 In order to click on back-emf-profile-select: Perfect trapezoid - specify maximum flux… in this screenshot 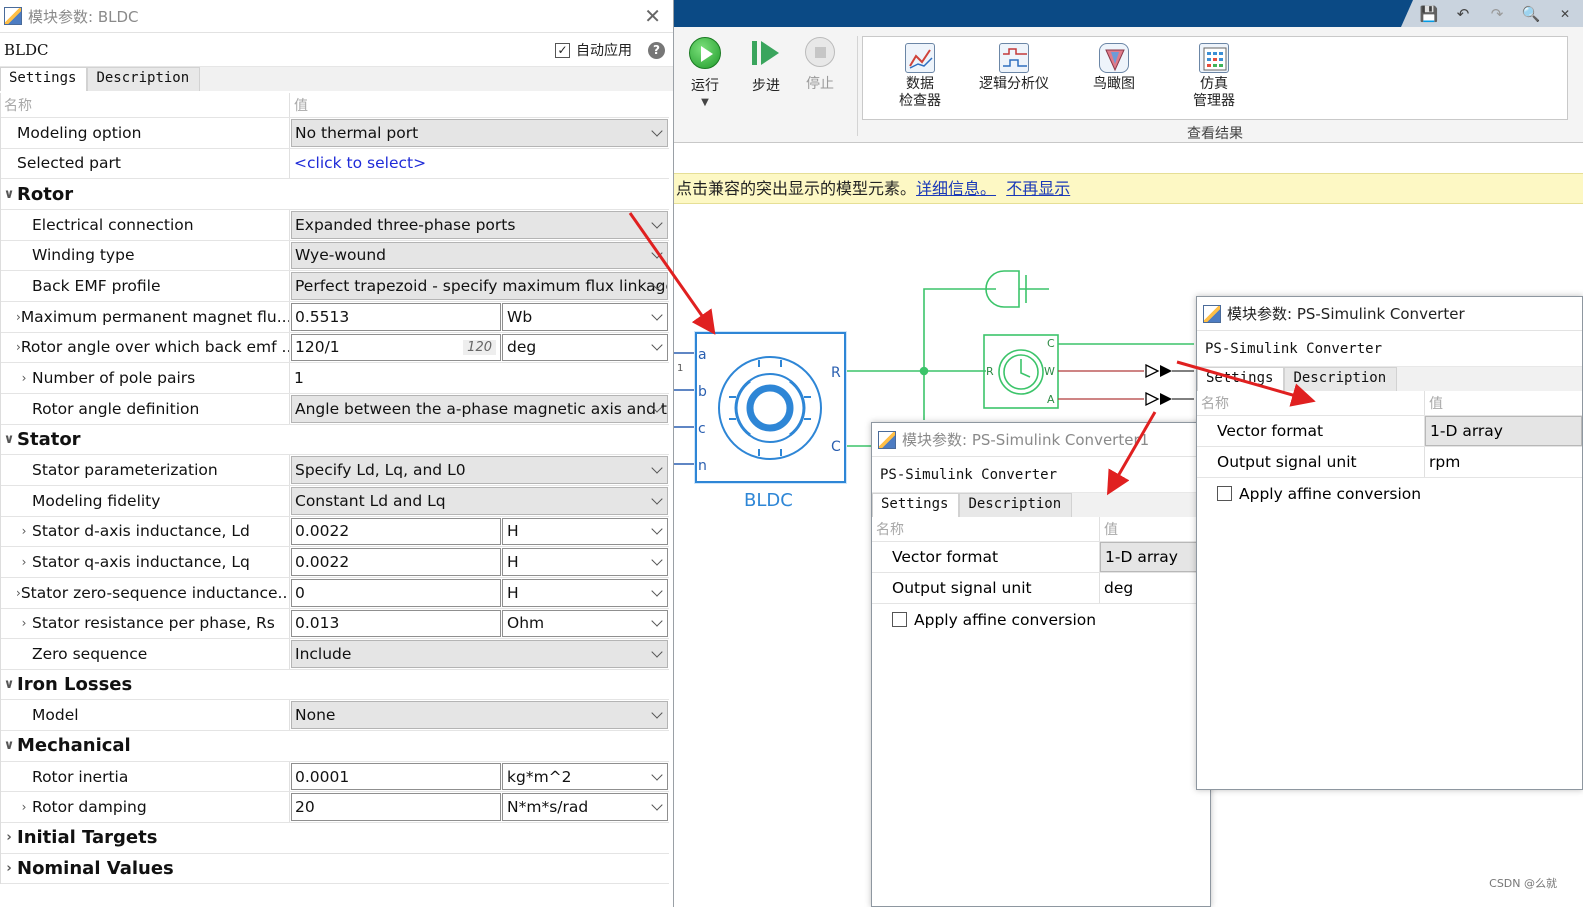, I will do `click(479, 286)`.